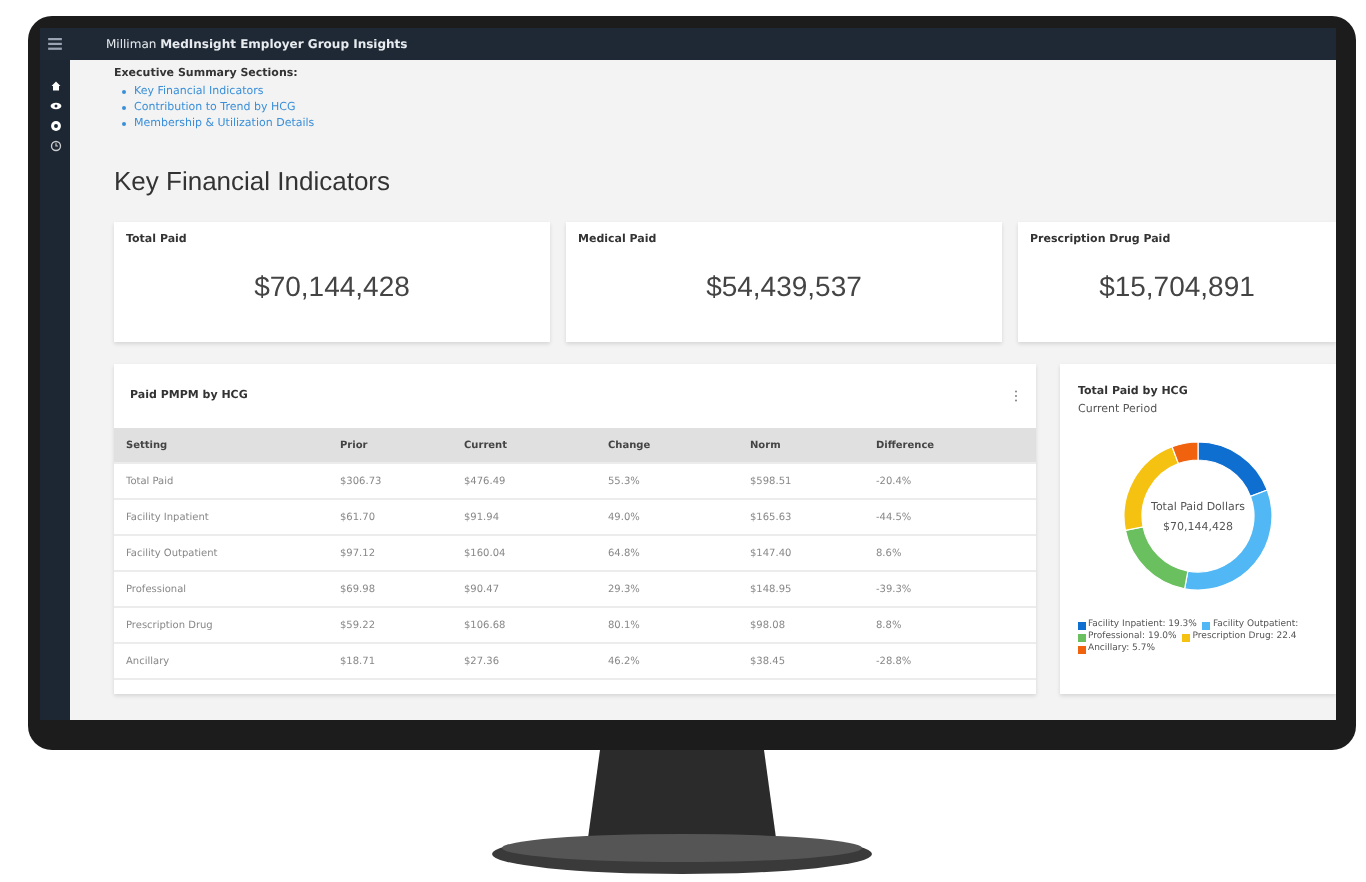 The width and height of the screenshot is (1366, 882). I want to click on kpi-value: $70,144,428, so click(332, 286).